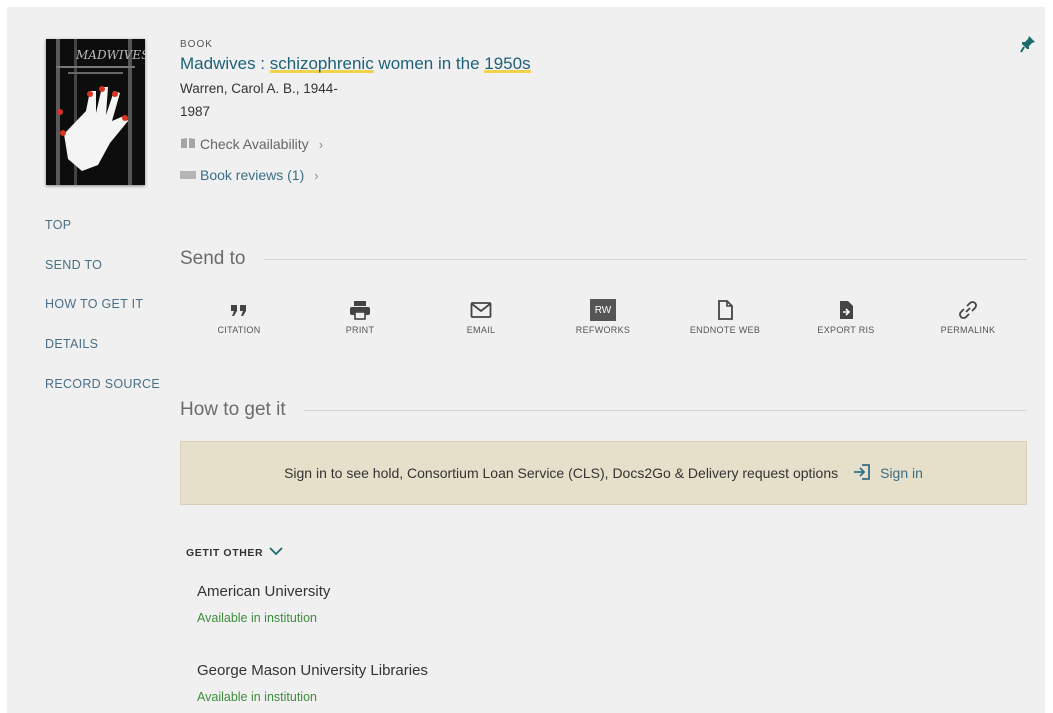 The width and height of the screenshot is (1053, 713). Describe the element at coordinates (429, 63) in the screenshot. I see `title-text: women in the` at that location.